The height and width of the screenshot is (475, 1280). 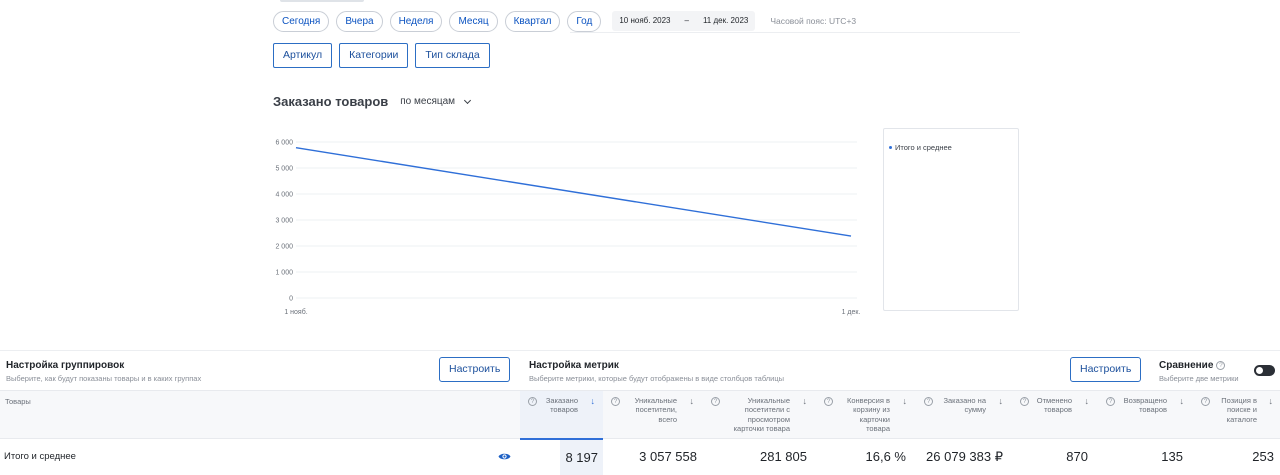 I want to click on period-today-button: Сегодня, so click(x=301, y=21).